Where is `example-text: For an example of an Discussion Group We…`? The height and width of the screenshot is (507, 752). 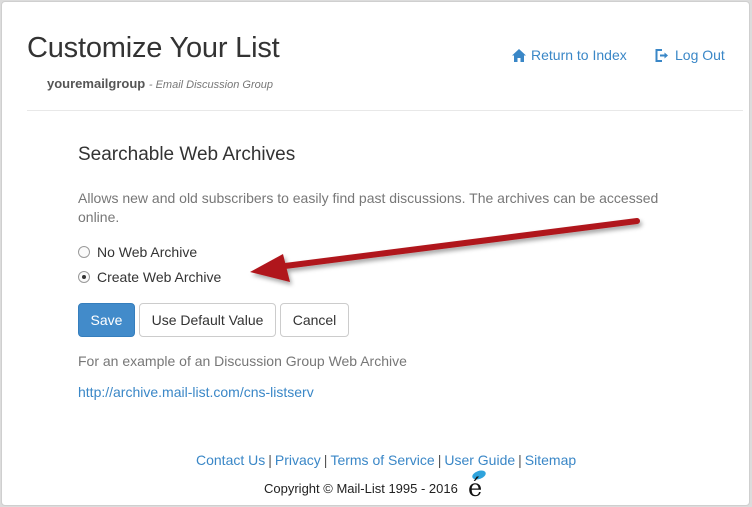
example-text: For an example of an Discussion Group We… is located at coordinates (242, 361).